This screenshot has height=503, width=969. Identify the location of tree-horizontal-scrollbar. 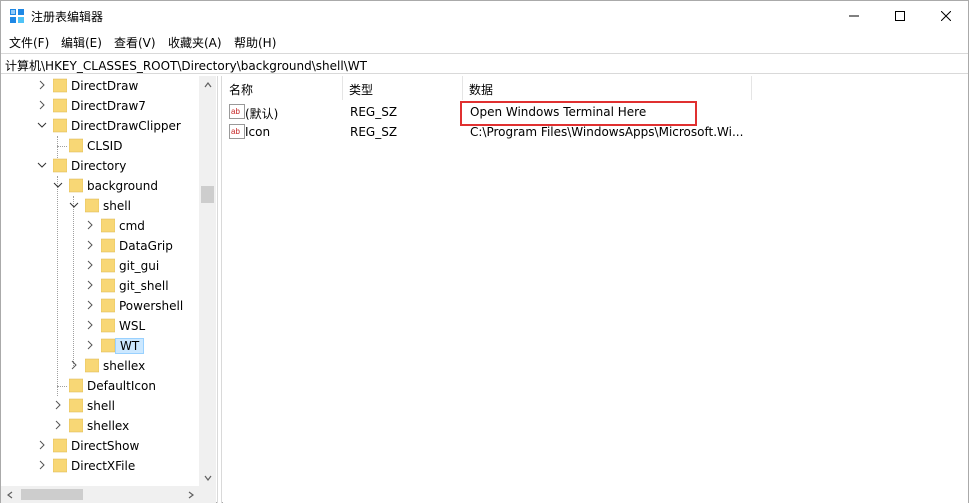
(108, 494).